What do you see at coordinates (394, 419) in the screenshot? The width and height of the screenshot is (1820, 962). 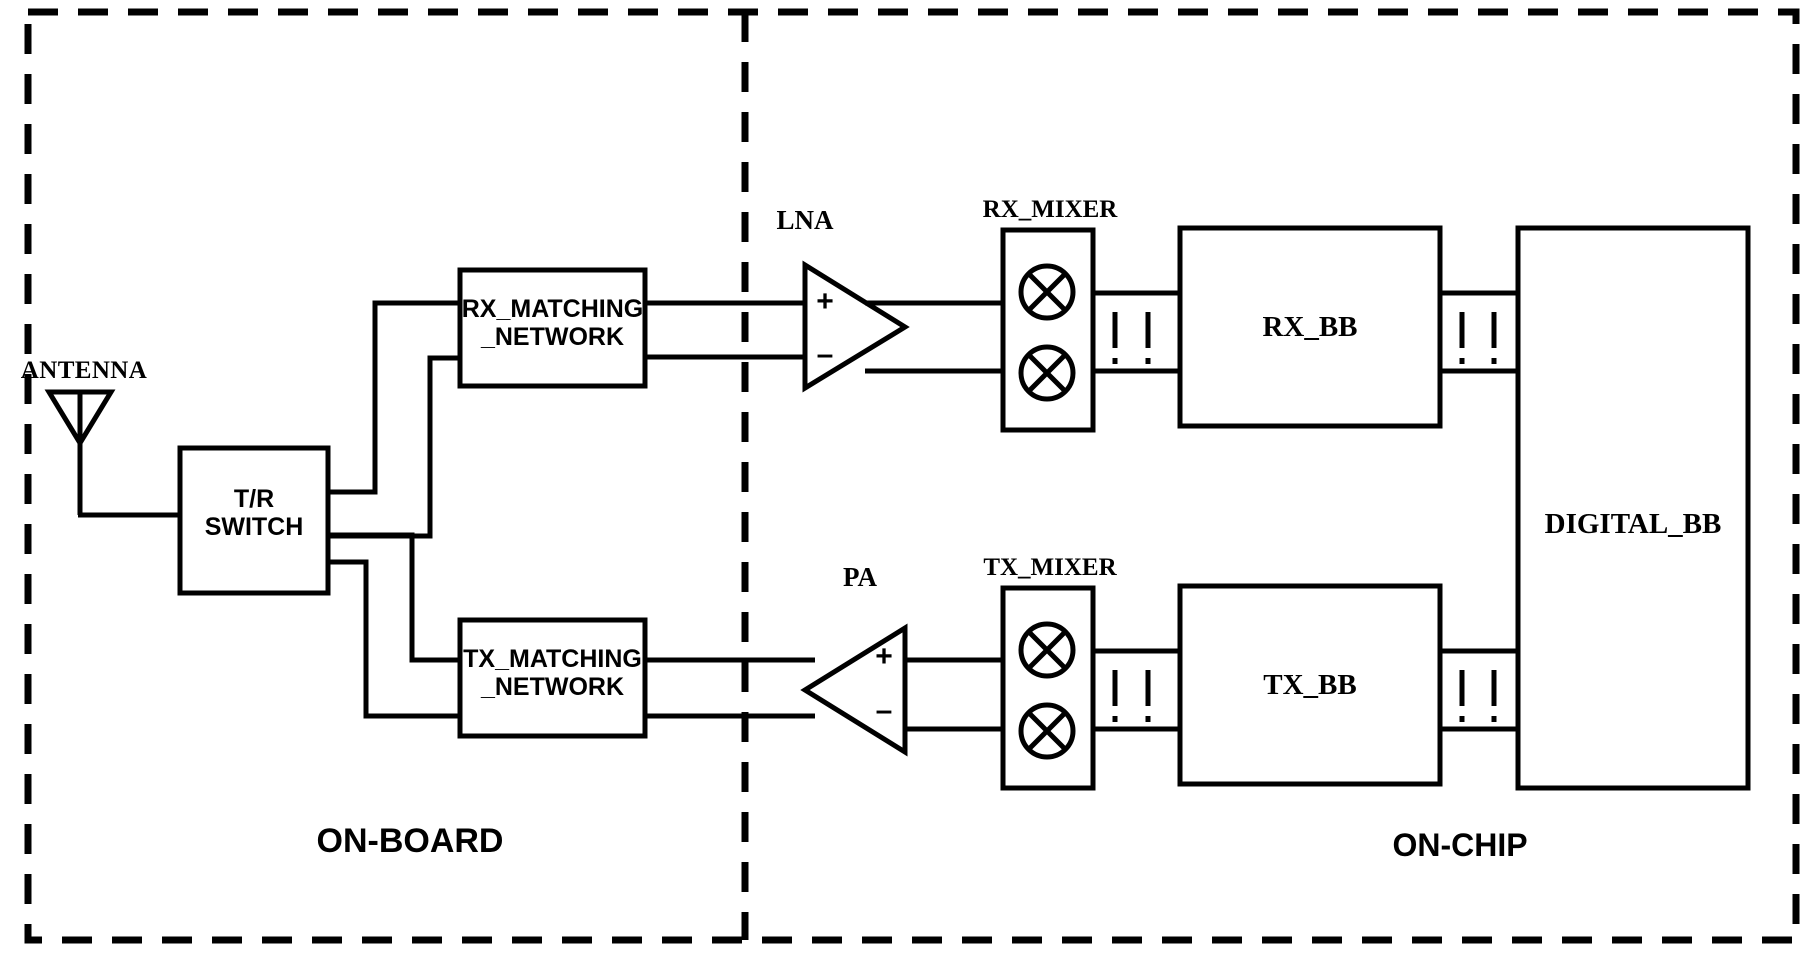 I see `wire-trswitch-to-rx-matching` at bounding box center [394, 419].